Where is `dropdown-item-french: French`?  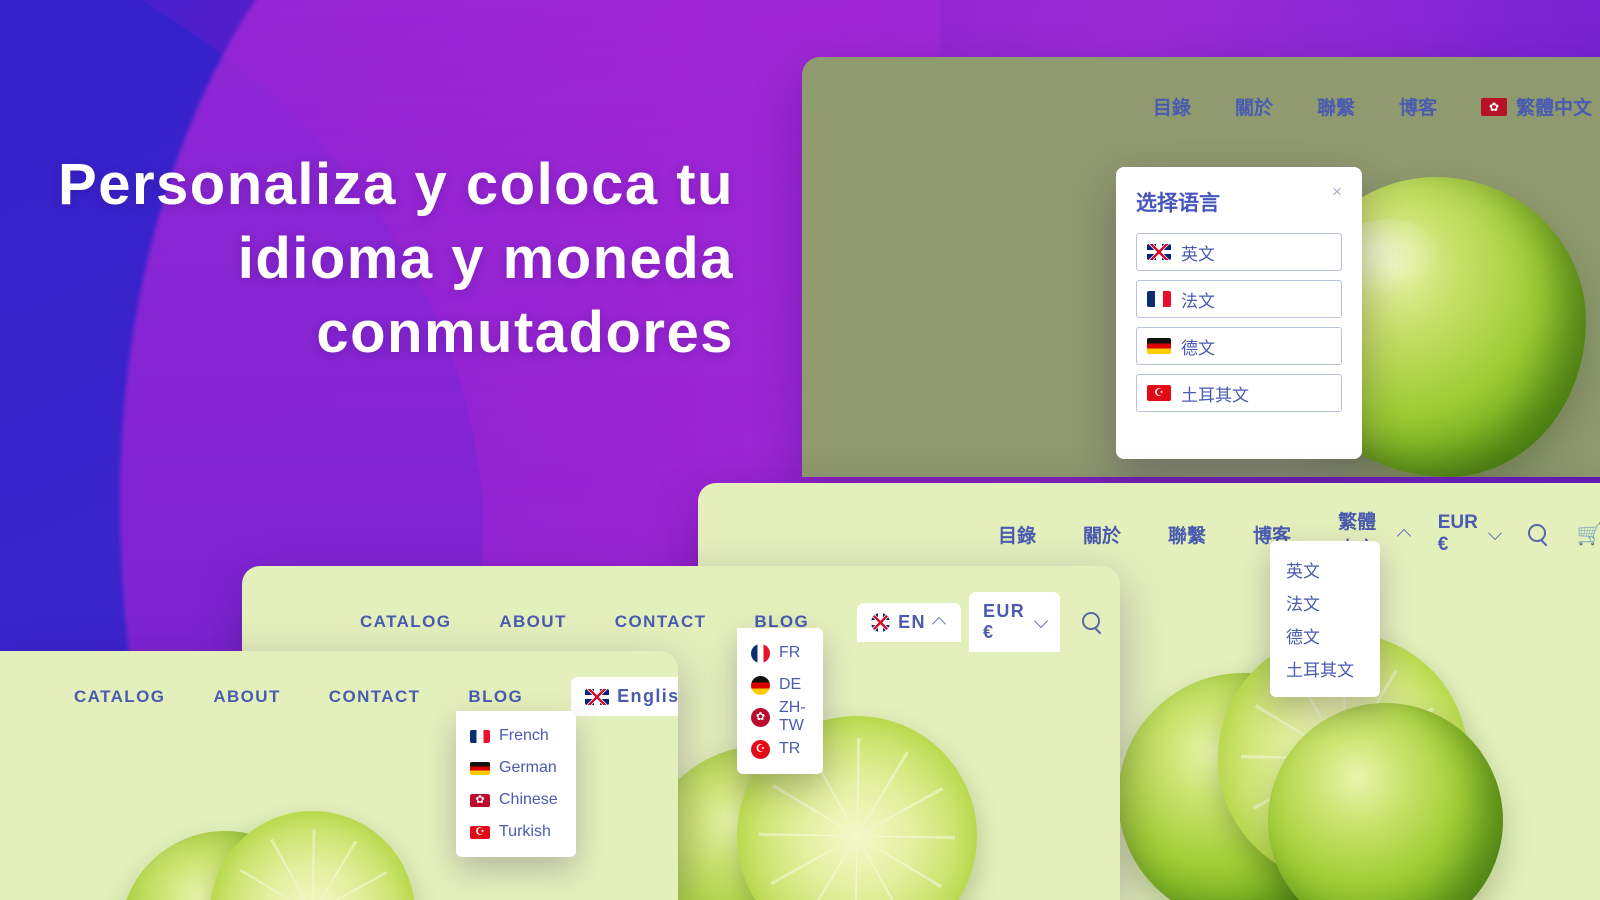 dropdown-item-french: French is located at coordinates (523, 736).